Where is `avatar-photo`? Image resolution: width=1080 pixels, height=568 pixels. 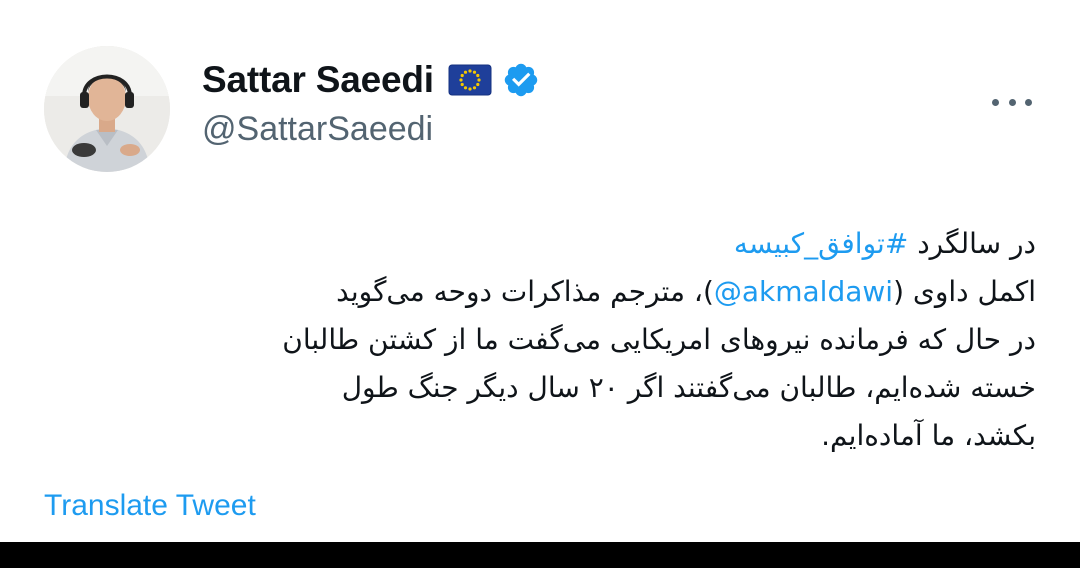 avatar-photo is located at coordinates (107, 109).